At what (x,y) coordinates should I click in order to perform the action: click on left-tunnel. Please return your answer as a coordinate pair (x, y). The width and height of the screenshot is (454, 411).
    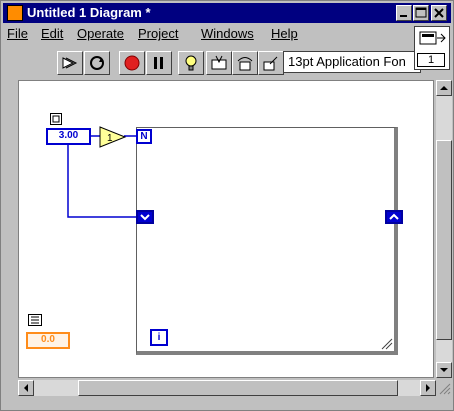
    Looking at the image, I should click on (145, 217).